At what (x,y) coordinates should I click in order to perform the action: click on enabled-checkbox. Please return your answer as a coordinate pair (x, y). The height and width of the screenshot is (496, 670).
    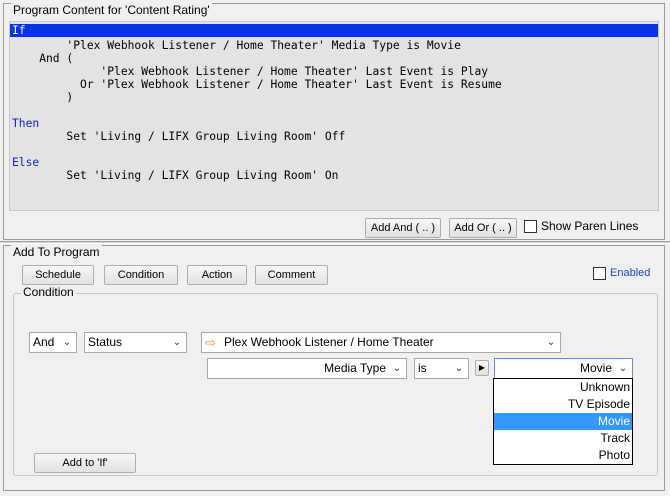
    Looking at the image, I should click on (599, 273).